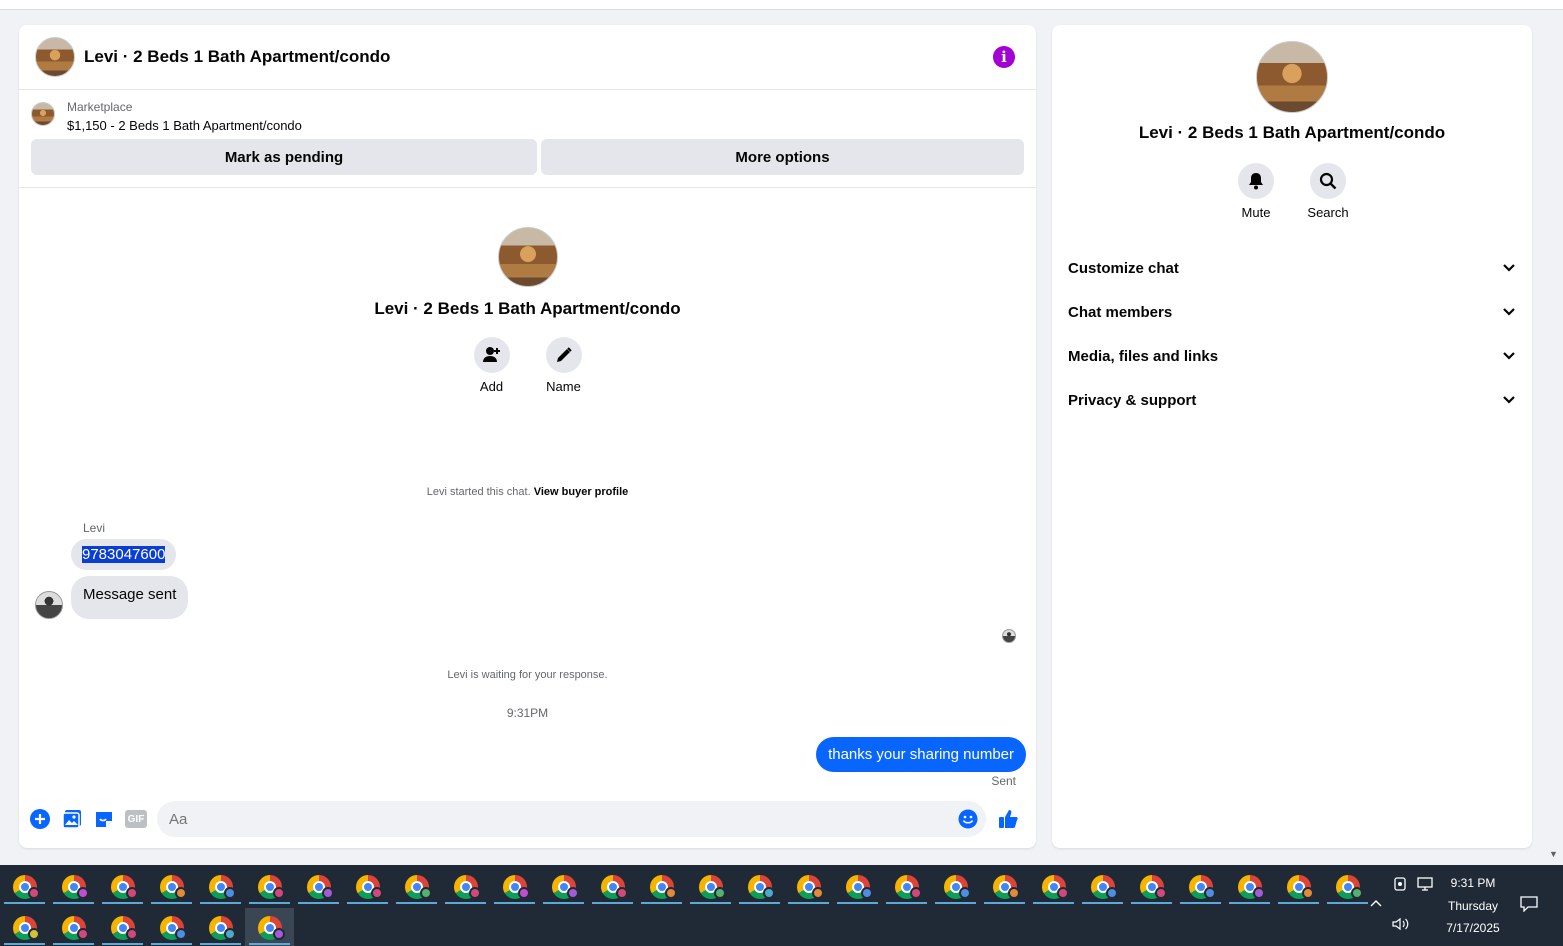  I want to click on menu-media-files-links: Media, files and links, so click(1292, 356).